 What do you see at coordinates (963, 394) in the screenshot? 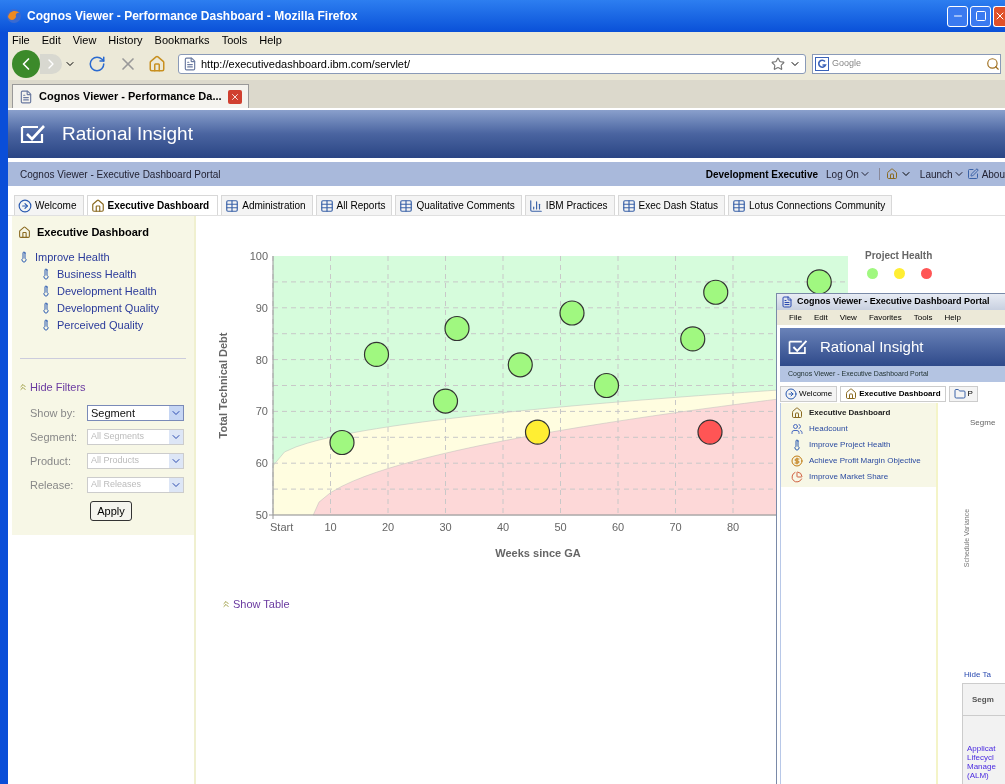
I see `tab: P` at bounding box center [963, 394].